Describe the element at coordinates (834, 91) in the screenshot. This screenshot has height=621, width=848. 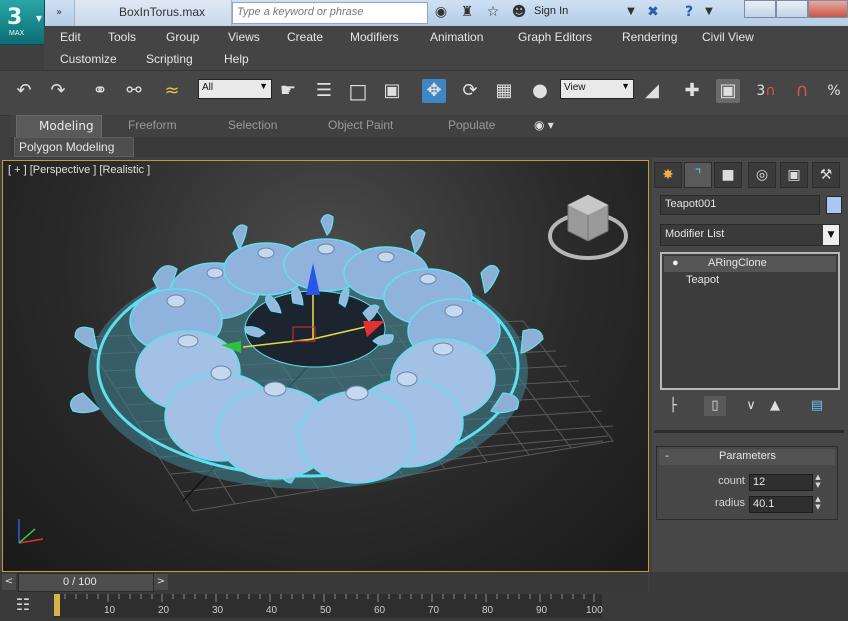
I see `percent-snap-icon: %` at that location.